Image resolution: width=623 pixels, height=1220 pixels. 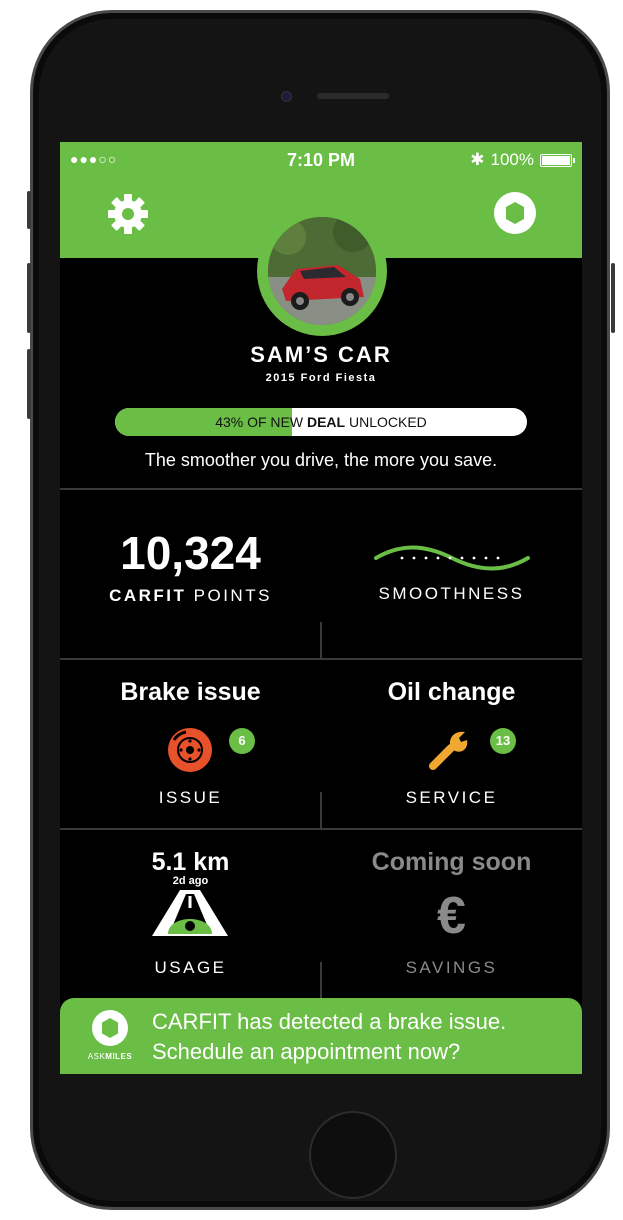 I want to click on savings-tile: Coming soon € SAVINGS, so click(x=451, y=918).